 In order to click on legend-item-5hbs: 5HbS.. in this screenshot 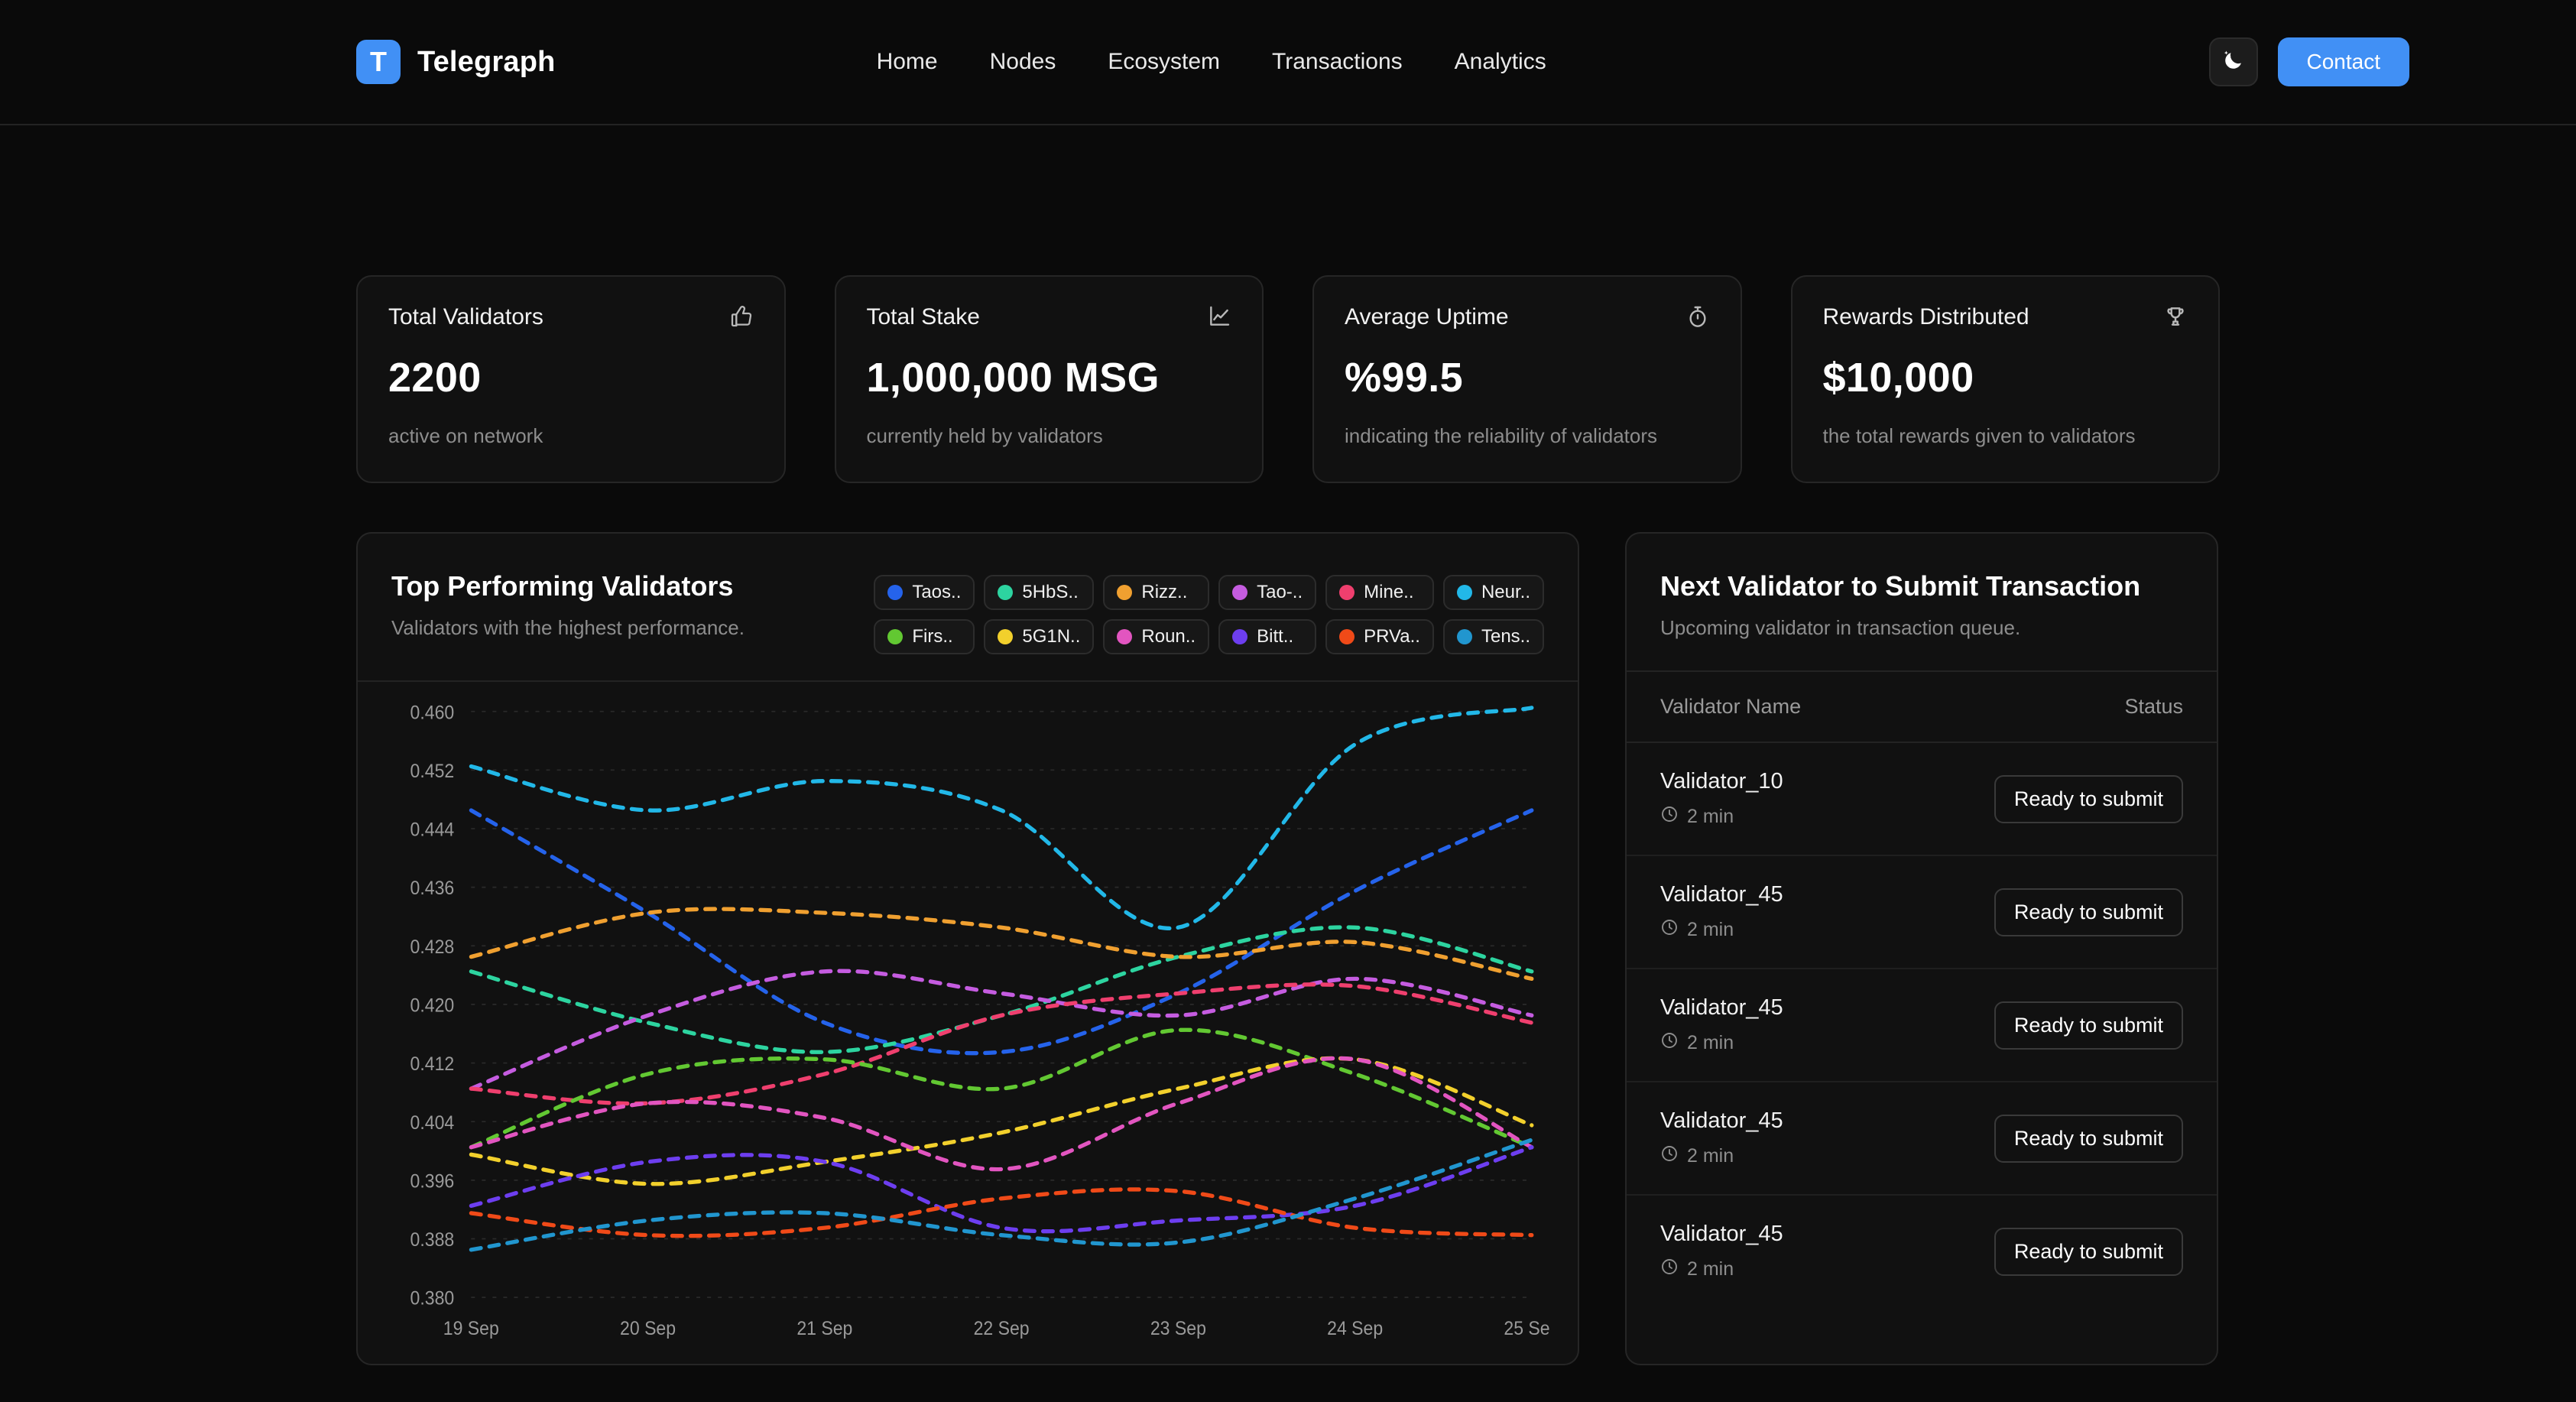, I will do `click(1039, 592)`.